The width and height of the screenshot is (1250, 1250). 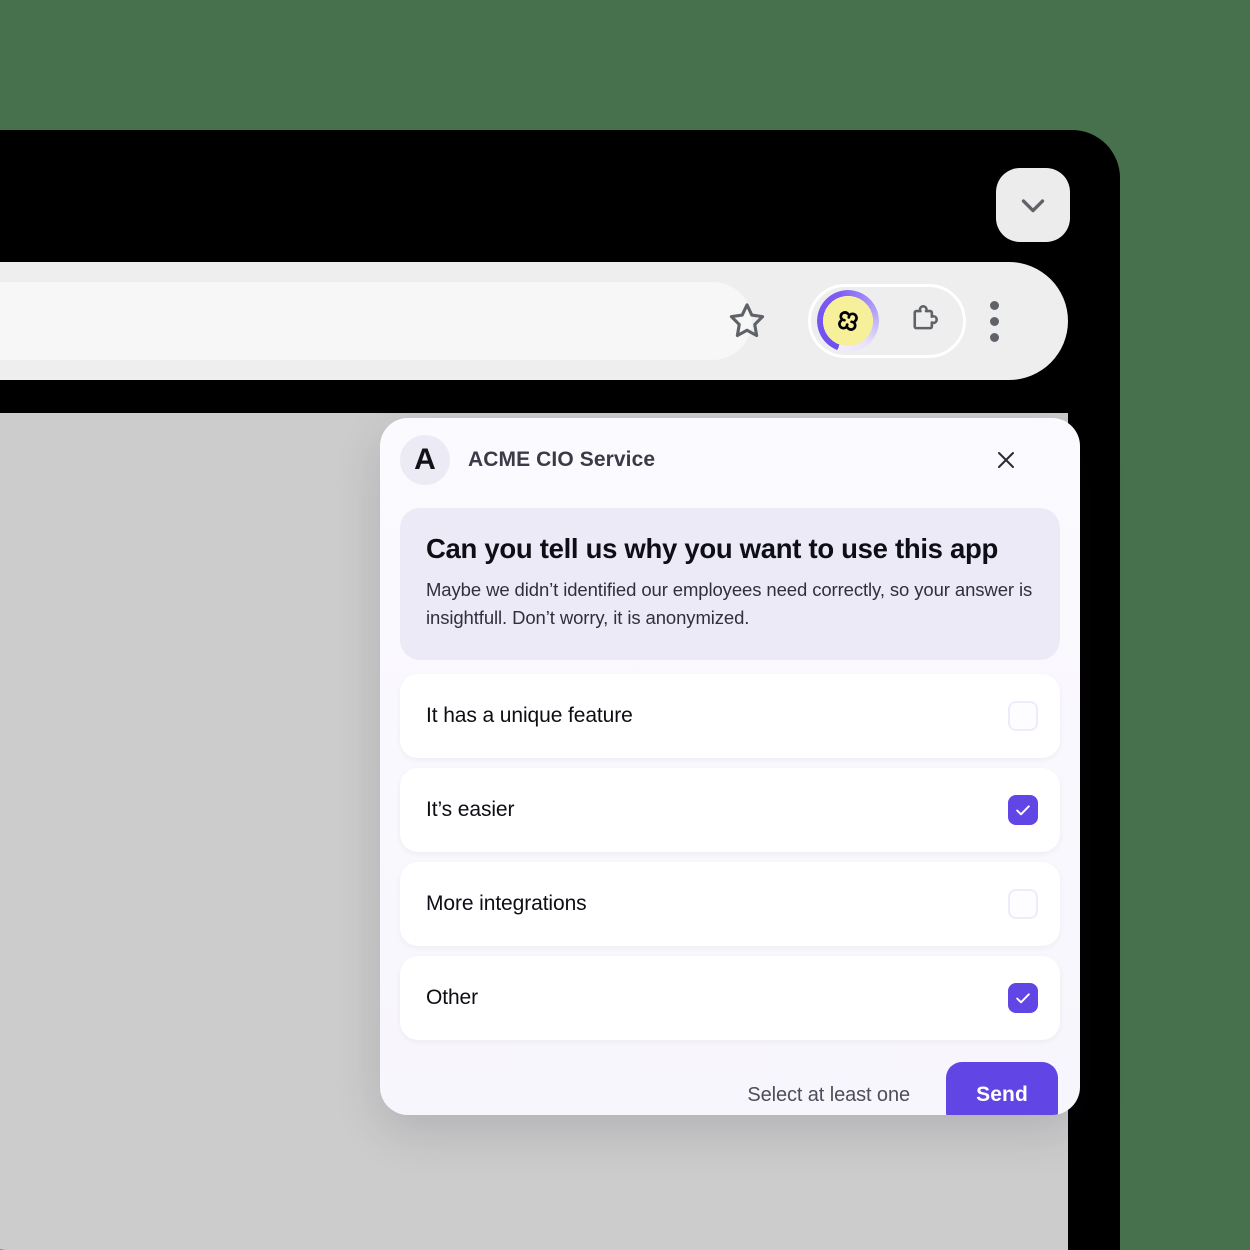 I want to click on option-label: Other, so click(x=452, y=998).